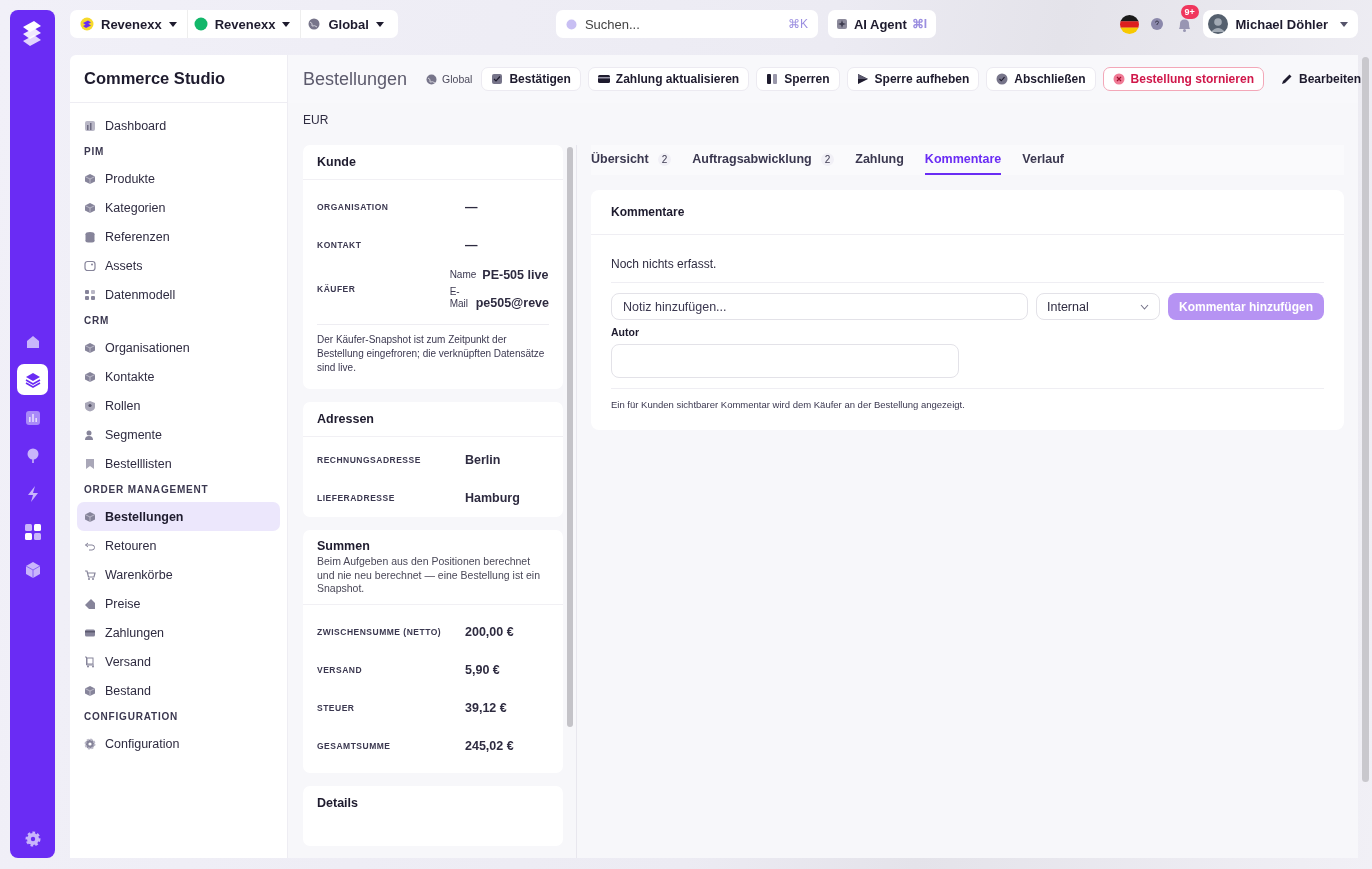  I want to click on shield-icon, so click(90, 405).